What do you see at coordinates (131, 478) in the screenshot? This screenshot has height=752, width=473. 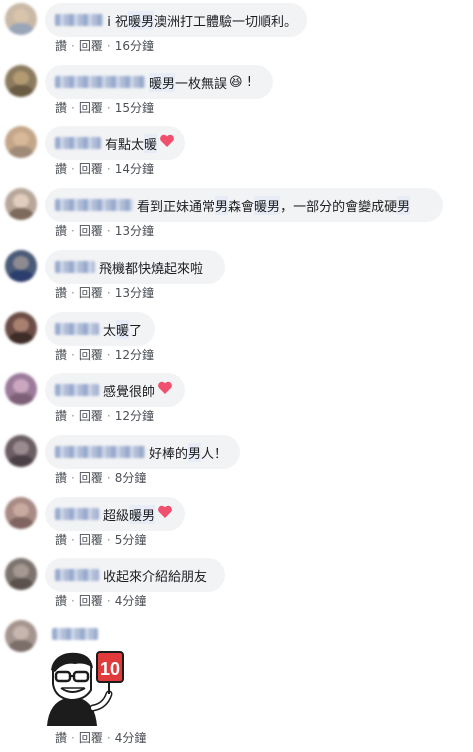 I see `comment-timestamp: 8分鐘` at bounding box center [131, 478].